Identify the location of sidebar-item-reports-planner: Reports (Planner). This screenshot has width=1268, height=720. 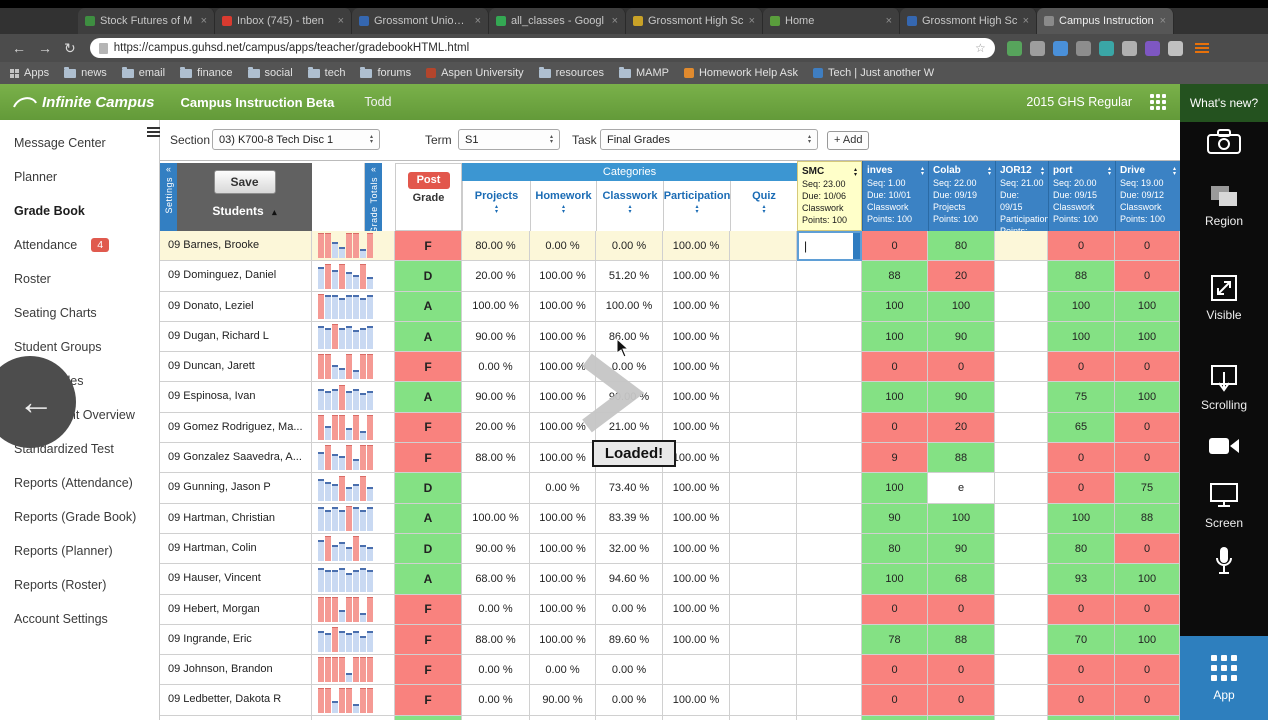
(79, 551).